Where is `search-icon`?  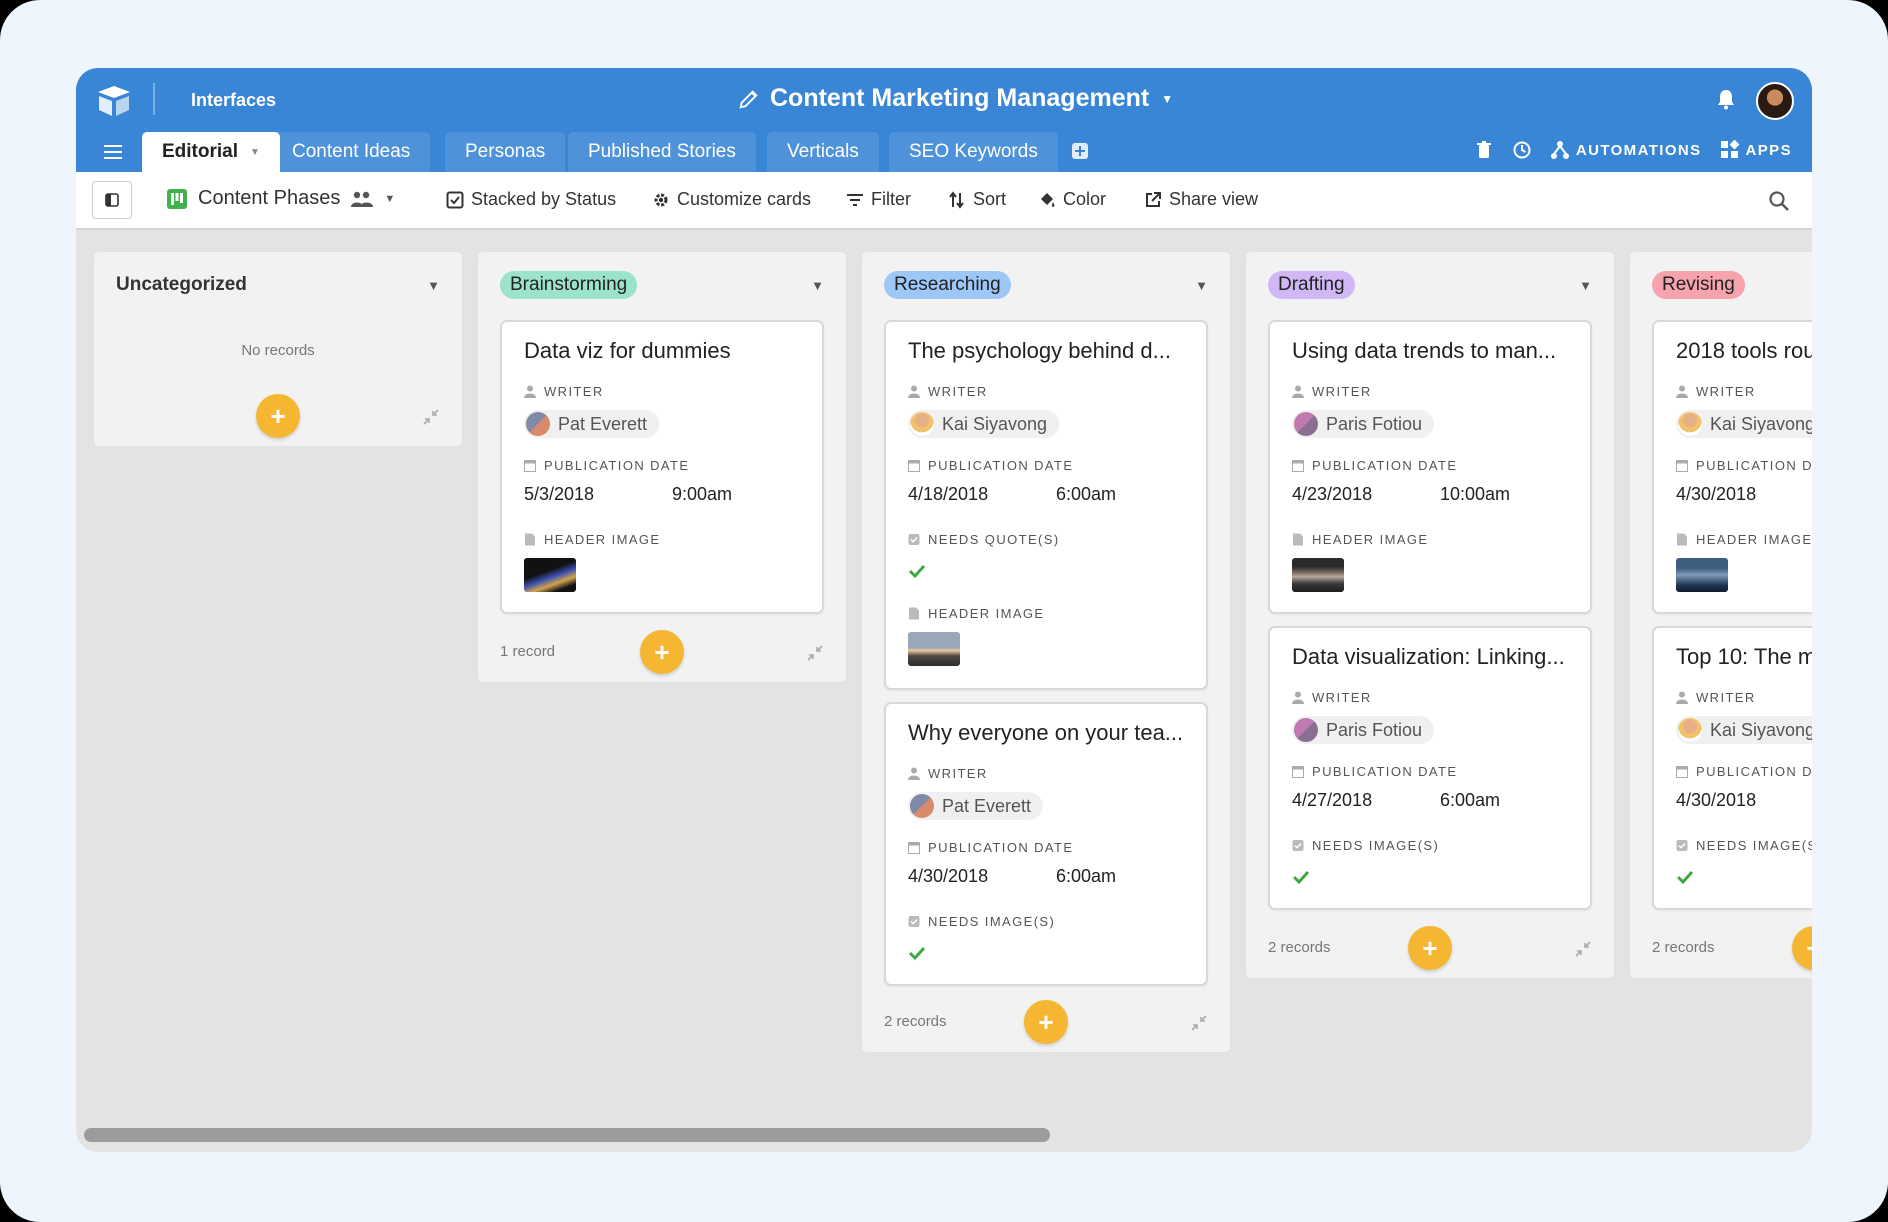
search-icon is located at coordinates (1779, 201).